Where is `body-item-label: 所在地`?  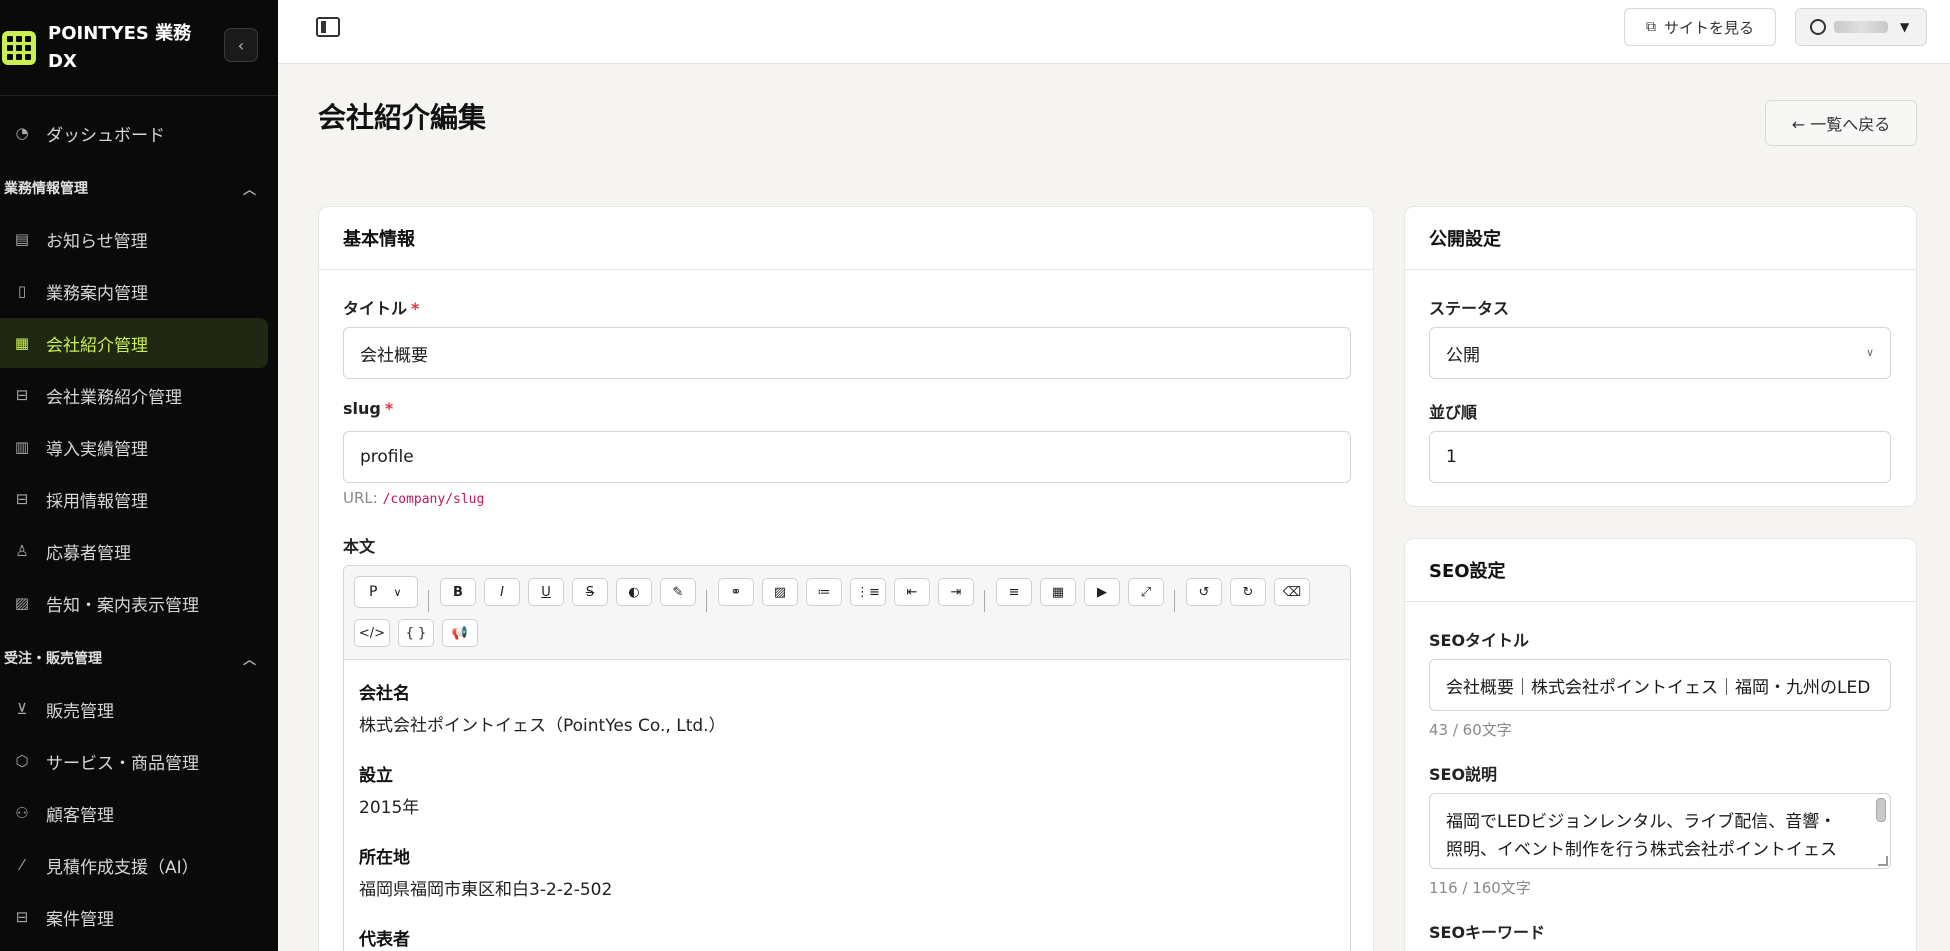 body-item-label: 所在地 is located at coordinates (384, 858).